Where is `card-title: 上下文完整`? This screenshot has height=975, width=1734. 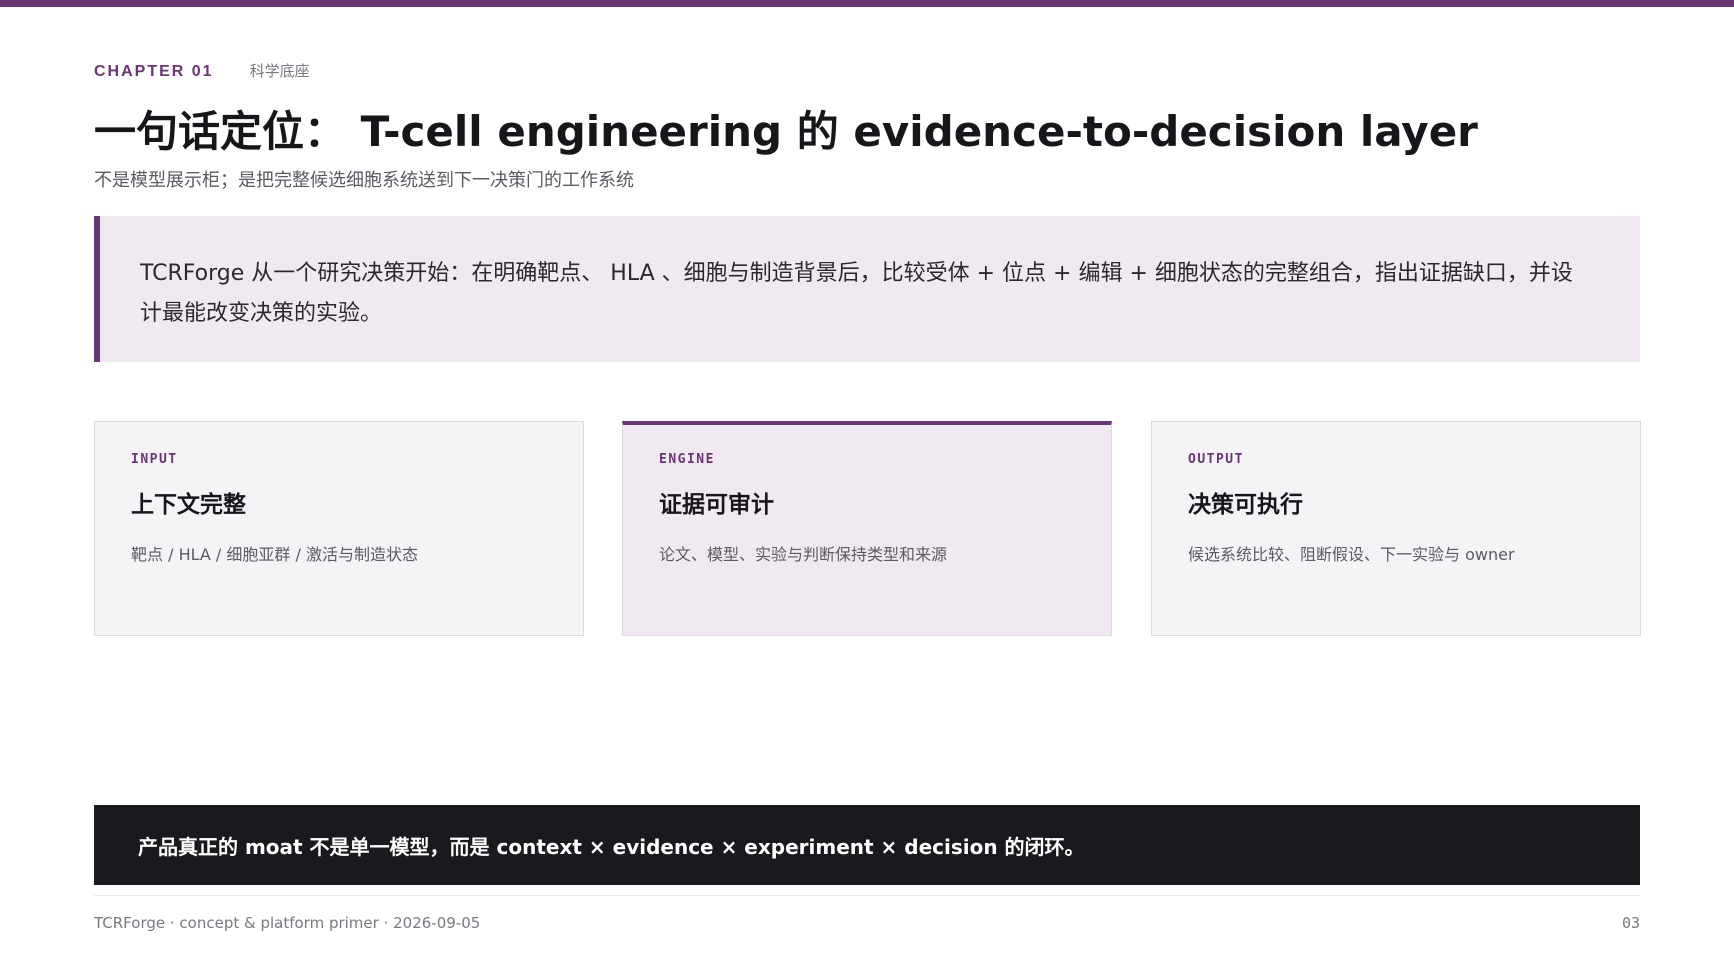 card-title: 上下文完整 is located at coordinates (188, 505).